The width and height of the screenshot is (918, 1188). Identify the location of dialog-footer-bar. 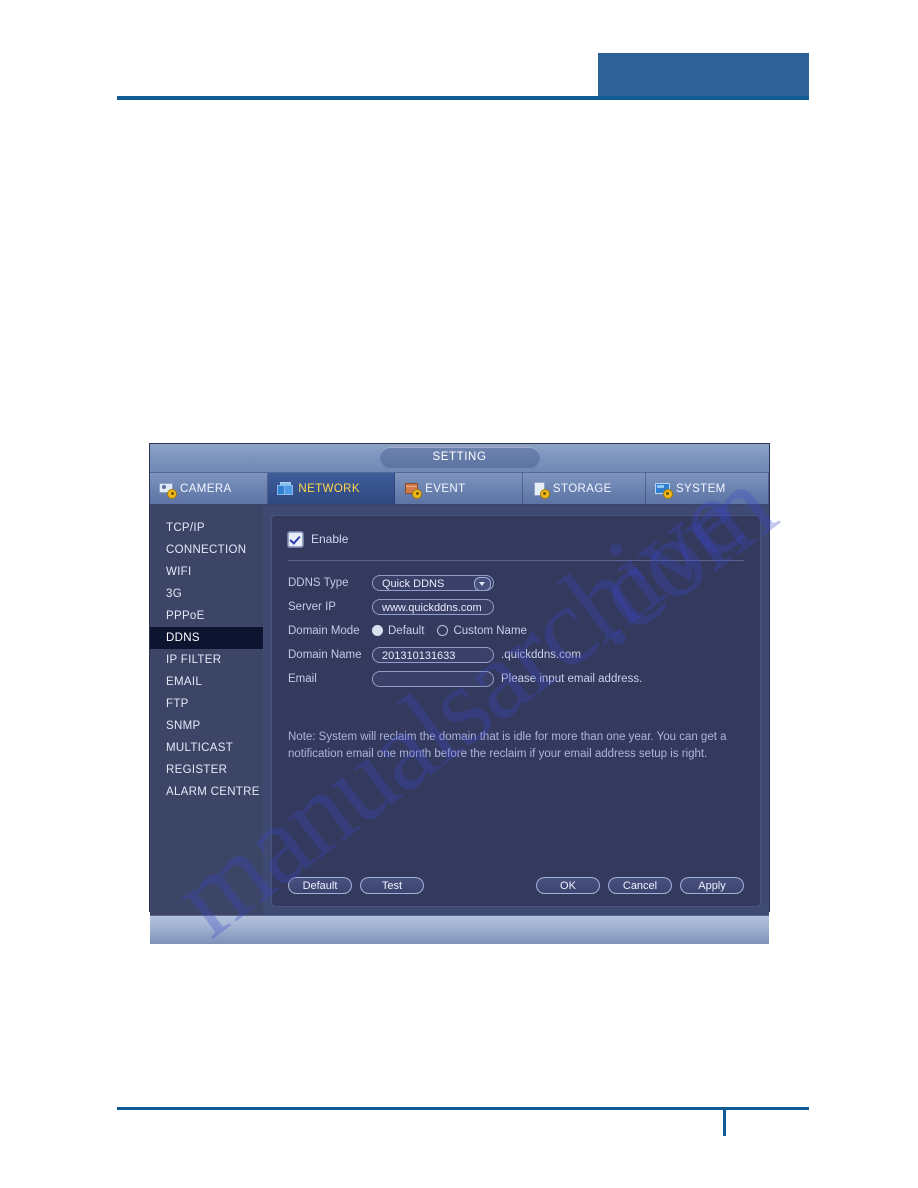
(459, 929).